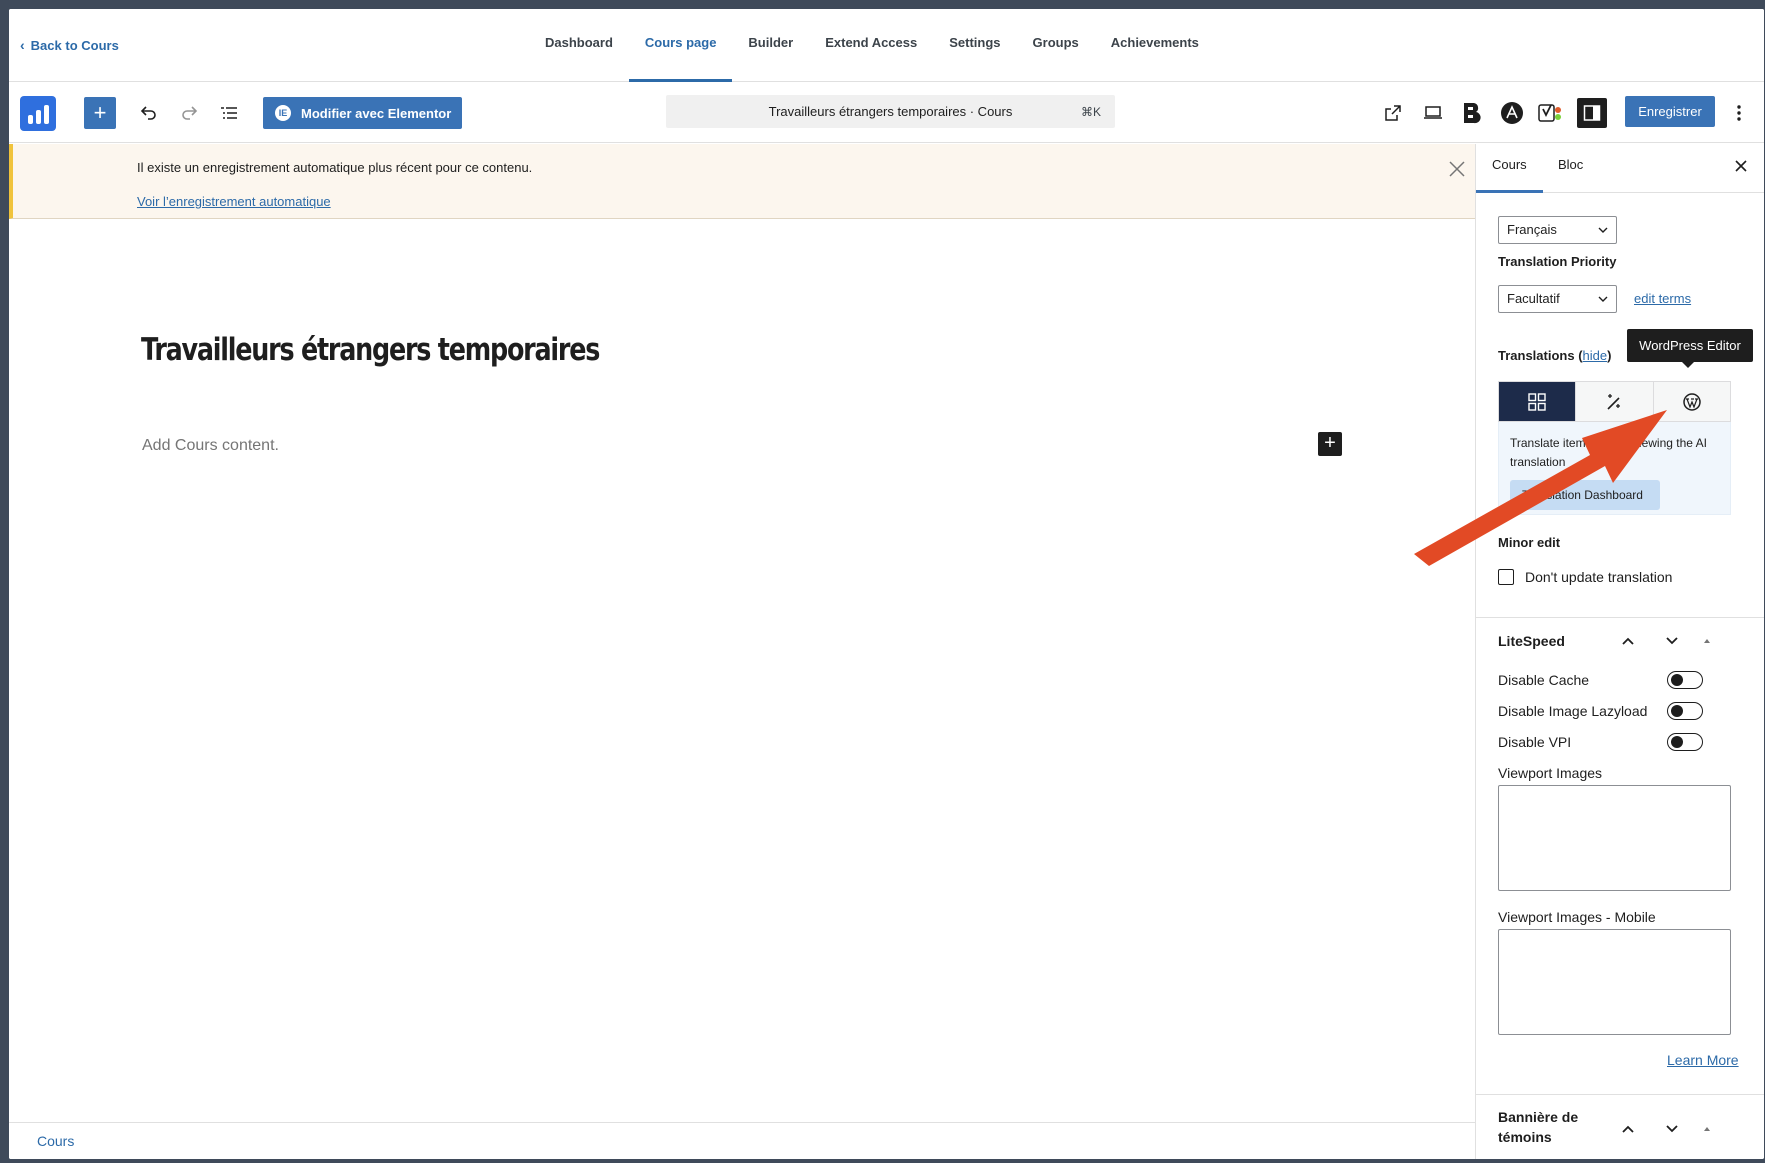 This screenshot has height=1163, width=1765. I want to click on inline-add-block-button: +, so click(1330, 444).